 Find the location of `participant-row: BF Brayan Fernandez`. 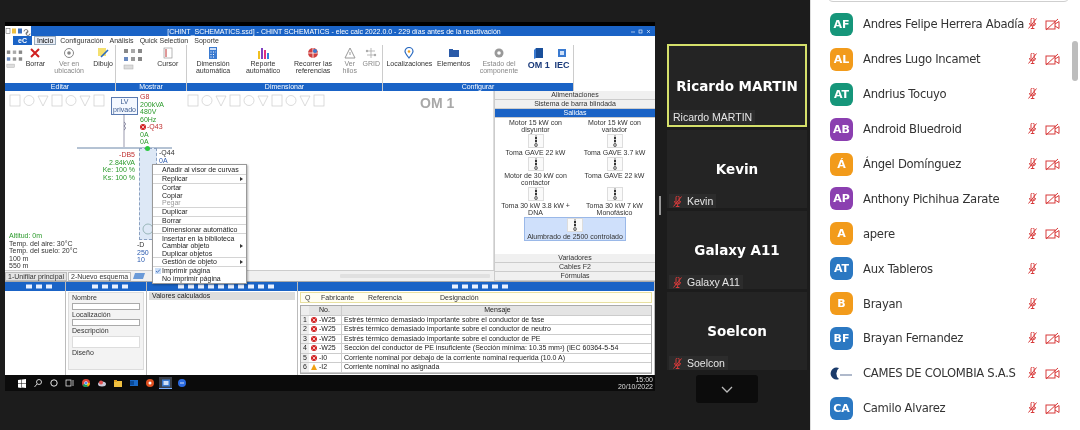

participant-row: BF Brayan Fernandez is located at coordinates (945, 338).